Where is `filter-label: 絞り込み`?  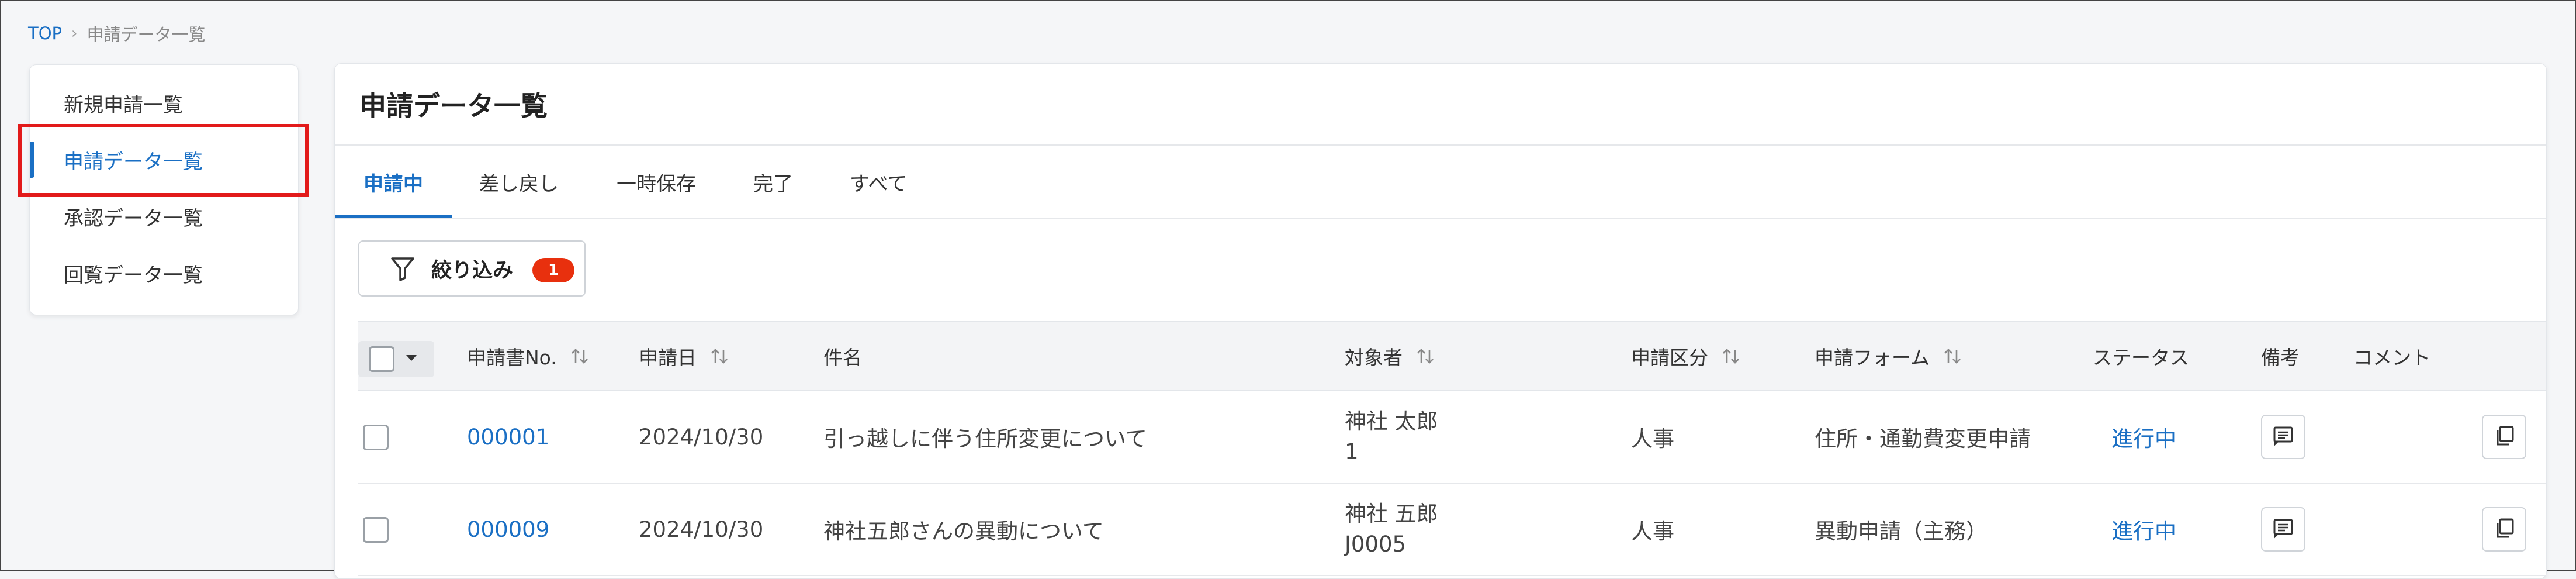
filter-label: 絞り込み is located at coordinates (472, 270).